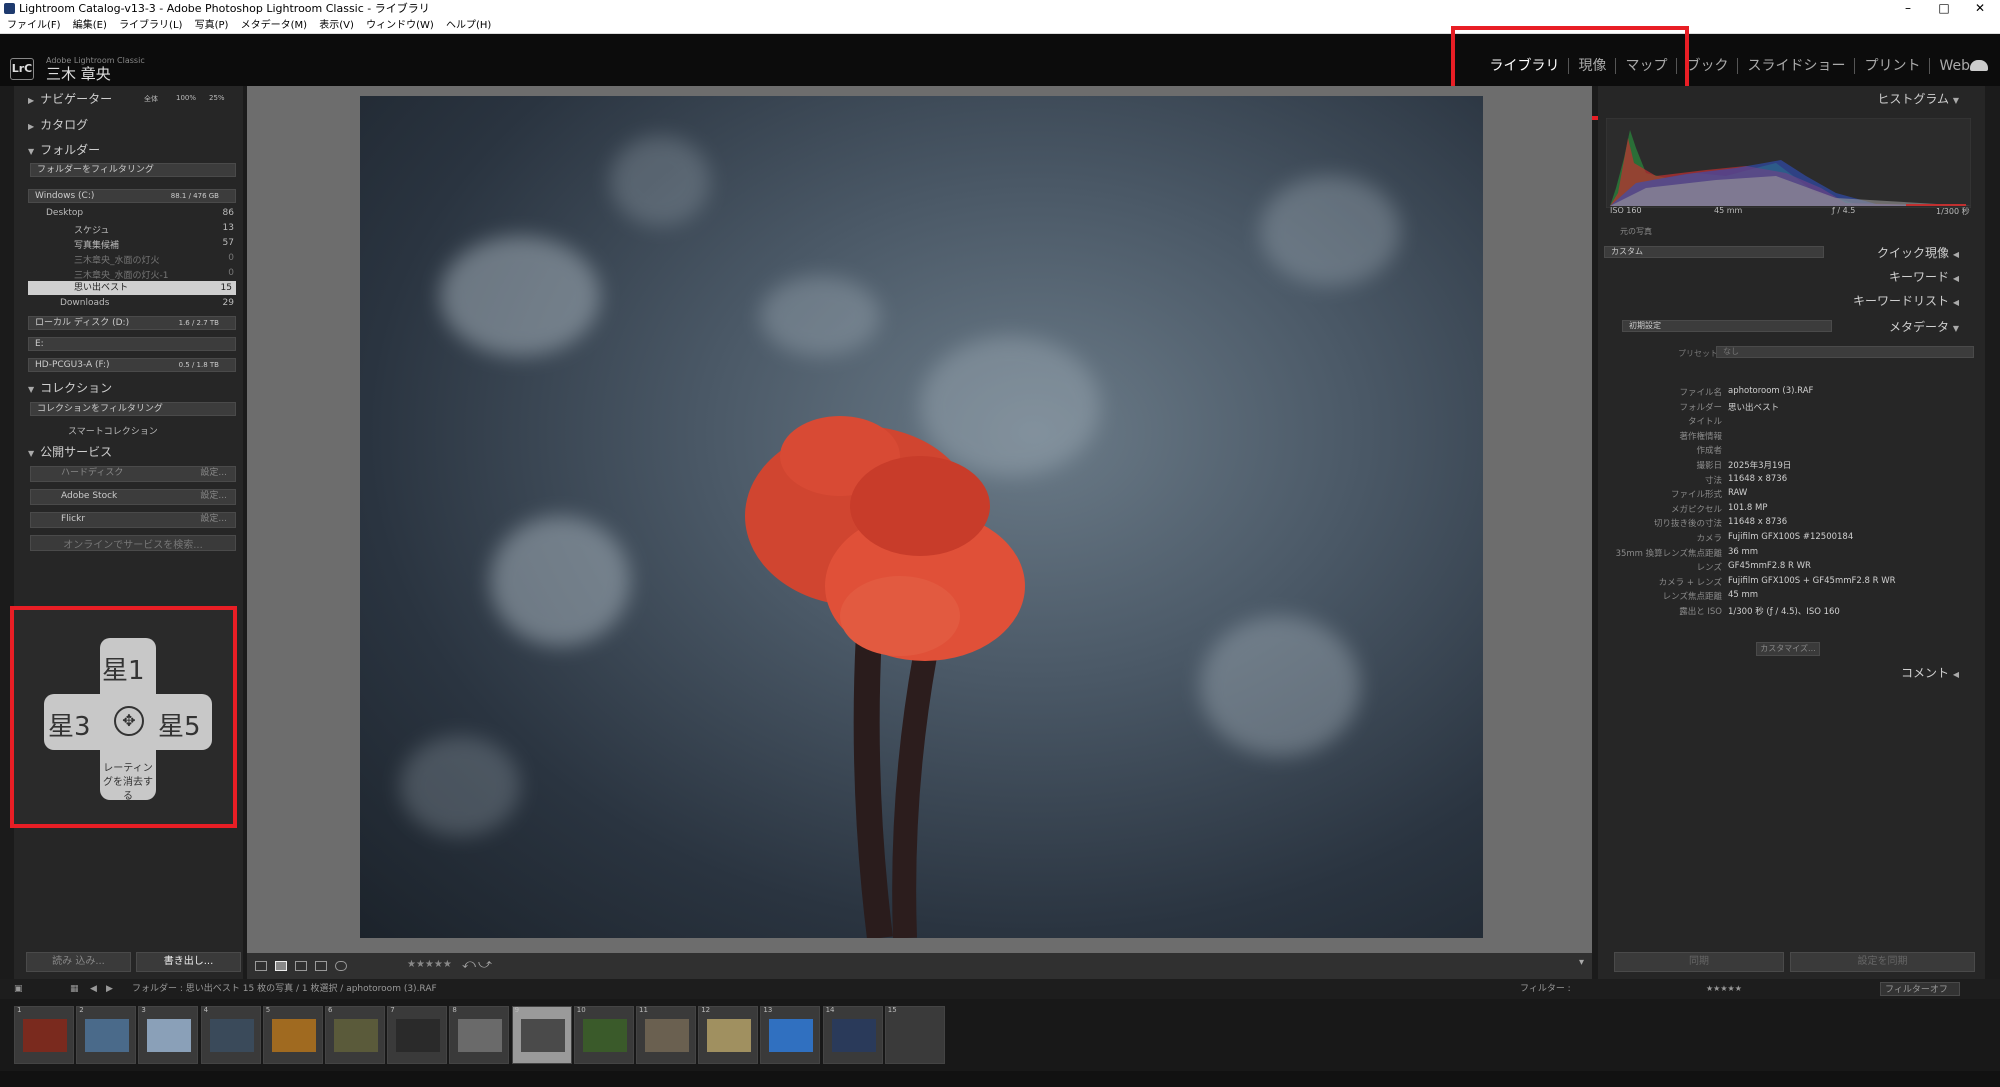 This screenshot has width=2000, height=1087. What do you see at coordinates (469, 964) in the screenshot?
I see `rotate-left-icon: ⤺` at bounding box center [469, 964].